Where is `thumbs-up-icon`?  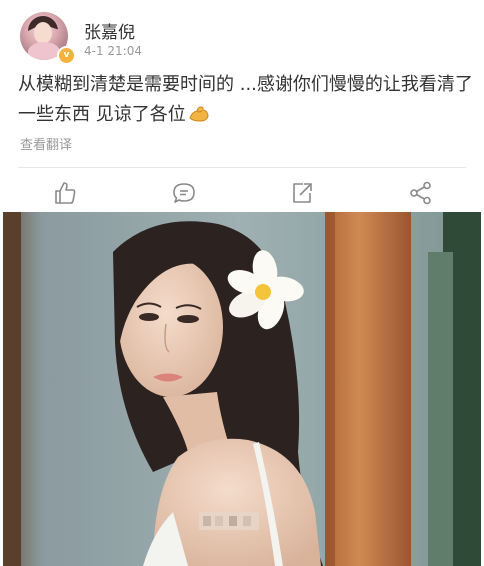
thumbs-up-icon is located at coordinates (65, 193).